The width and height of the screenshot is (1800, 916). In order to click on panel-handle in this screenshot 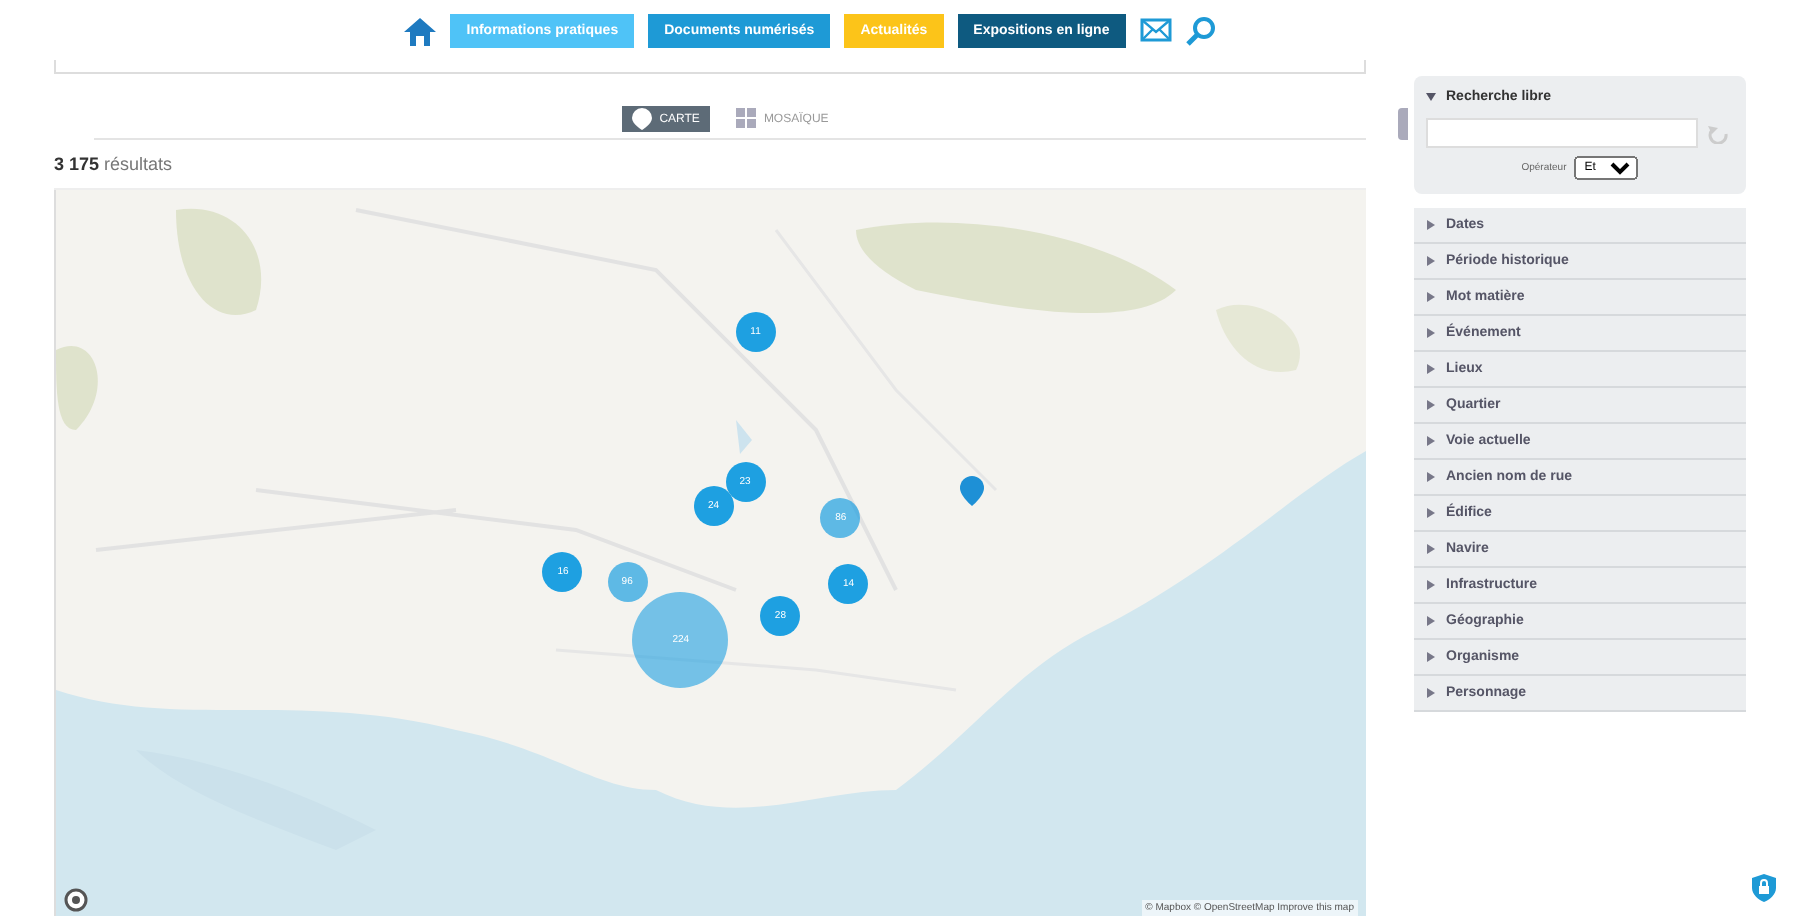, I will do `click(1403, 124)`.